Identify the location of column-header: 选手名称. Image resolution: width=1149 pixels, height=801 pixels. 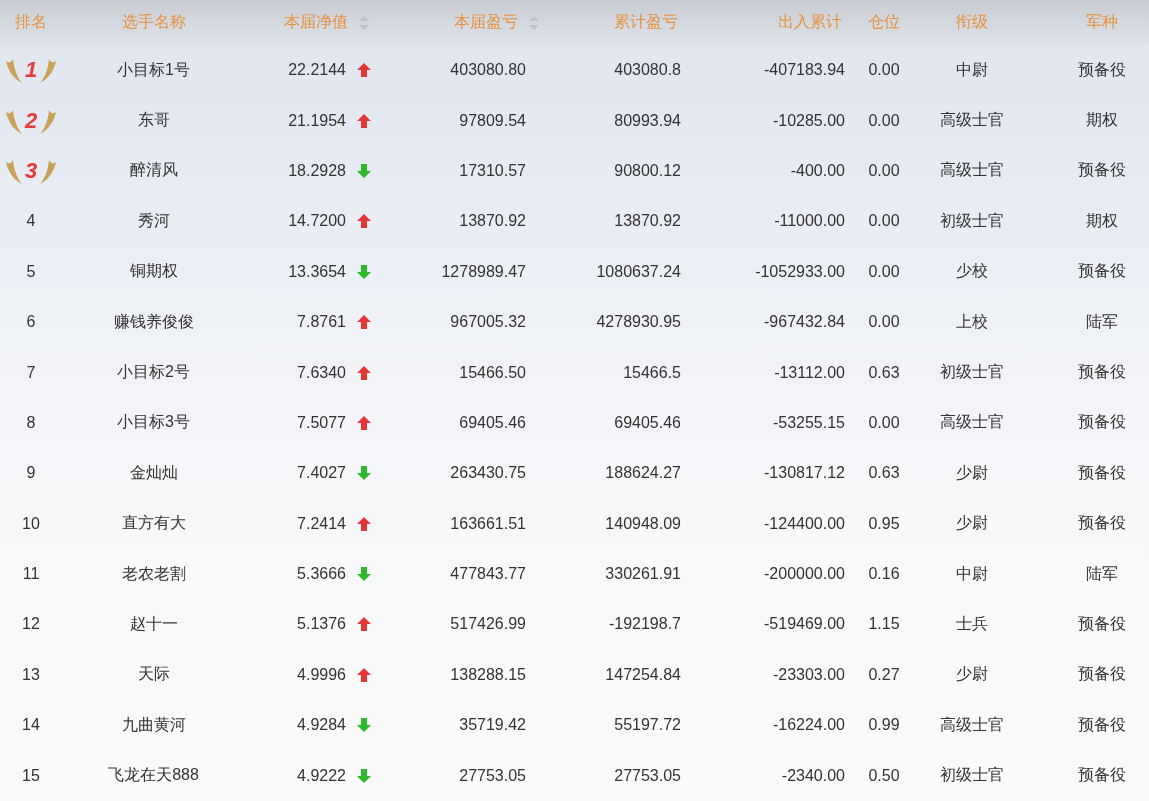
(153, 22).